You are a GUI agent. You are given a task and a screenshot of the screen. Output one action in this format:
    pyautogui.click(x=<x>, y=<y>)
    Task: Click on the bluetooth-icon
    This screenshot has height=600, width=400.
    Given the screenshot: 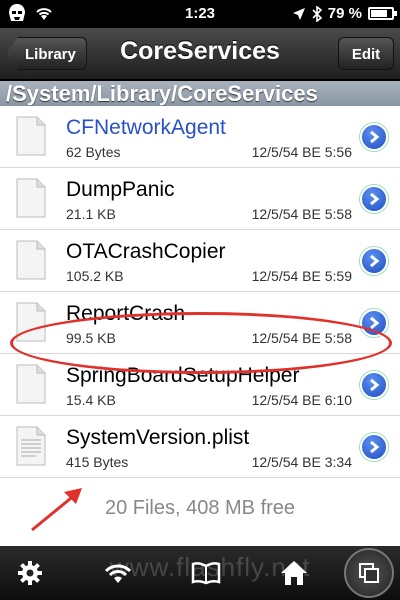 What is the action you would take?
    pyautogui.click(x=317, y=13)
    